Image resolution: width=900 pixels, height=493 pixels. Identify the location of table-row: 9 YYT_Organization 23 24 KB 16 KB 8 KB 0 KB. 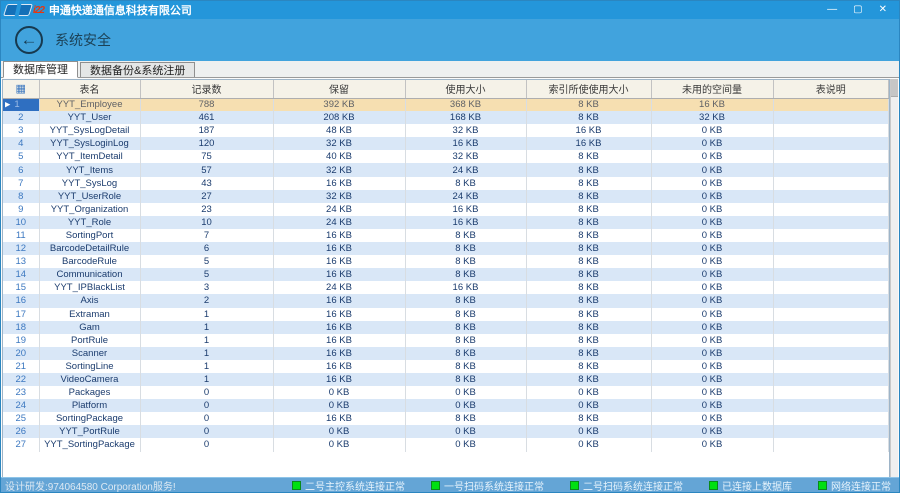
(446, 209).